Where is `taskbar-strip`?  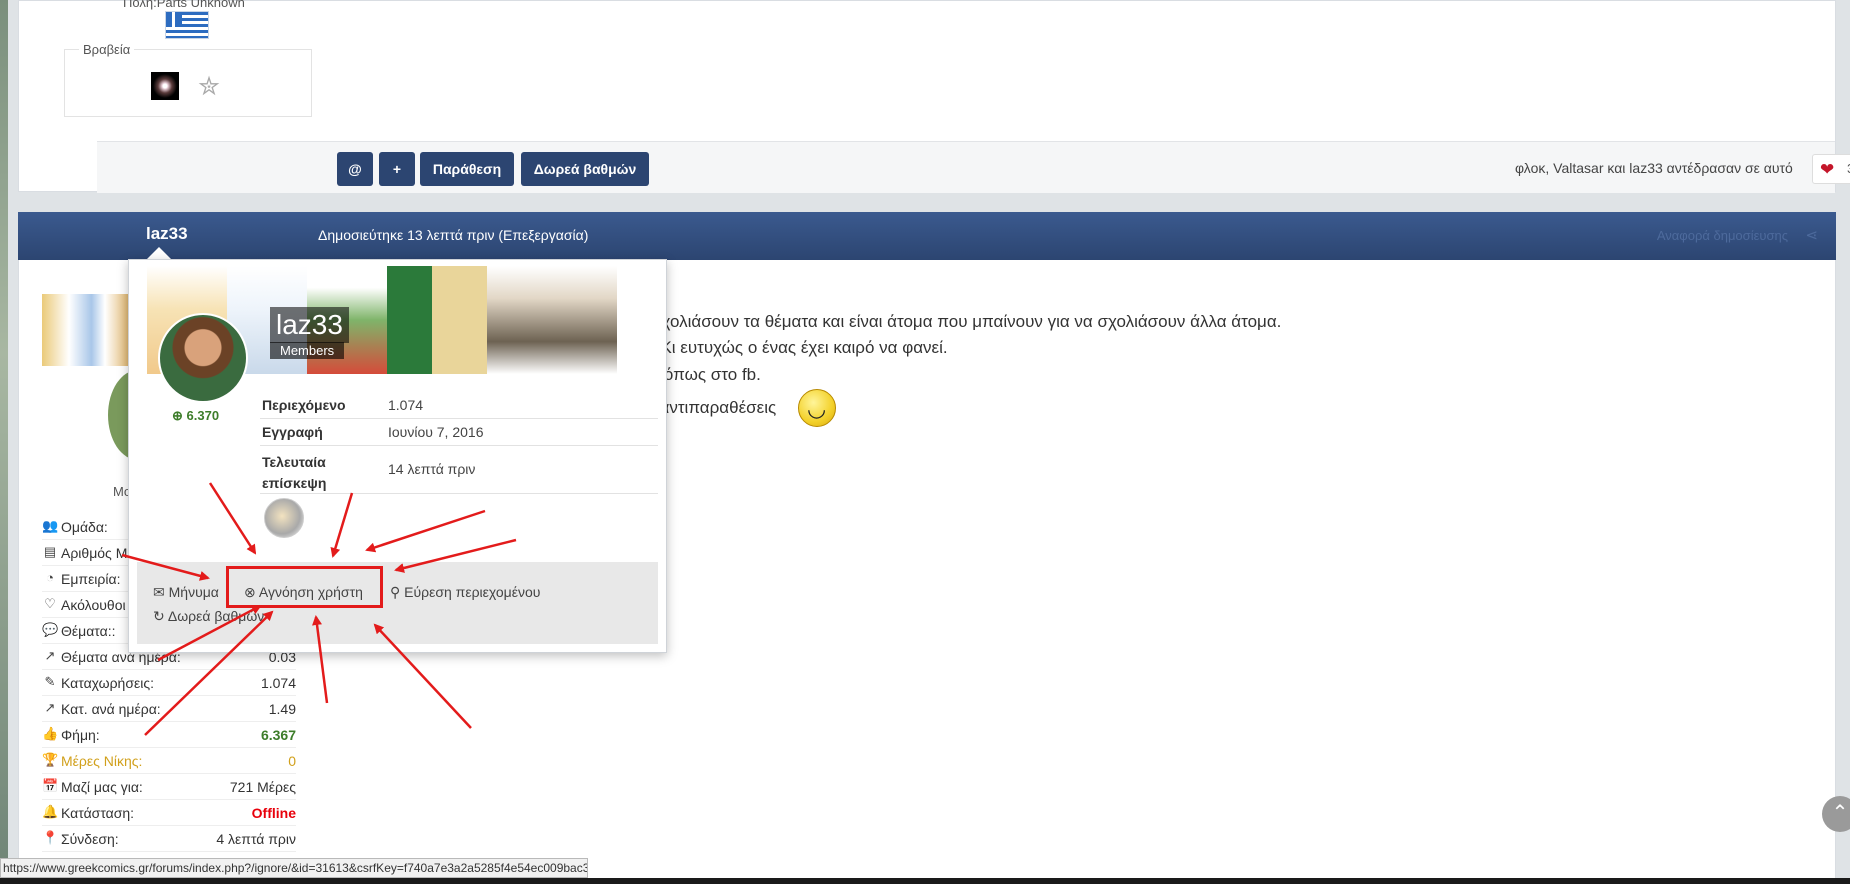 taskbar-strip is located at coordinates (925, 881).